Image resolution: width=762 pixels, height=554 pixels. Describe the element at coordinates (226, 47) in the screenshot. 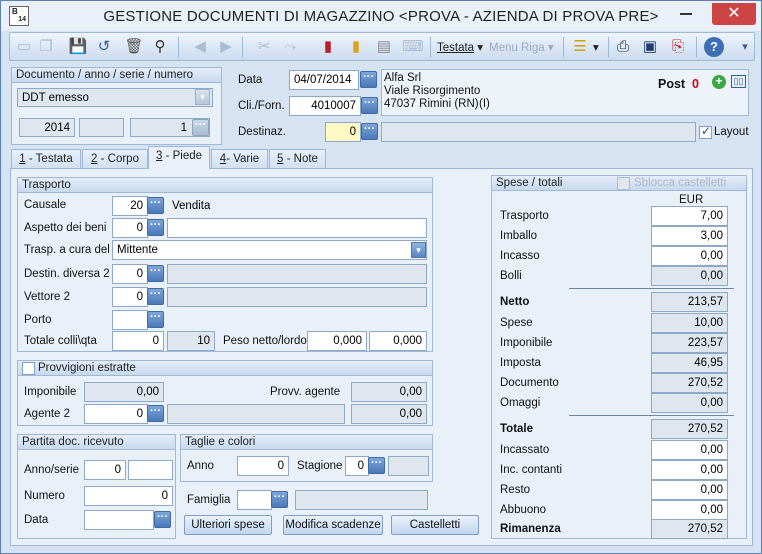

I see `next-icon: ▶` at that location.